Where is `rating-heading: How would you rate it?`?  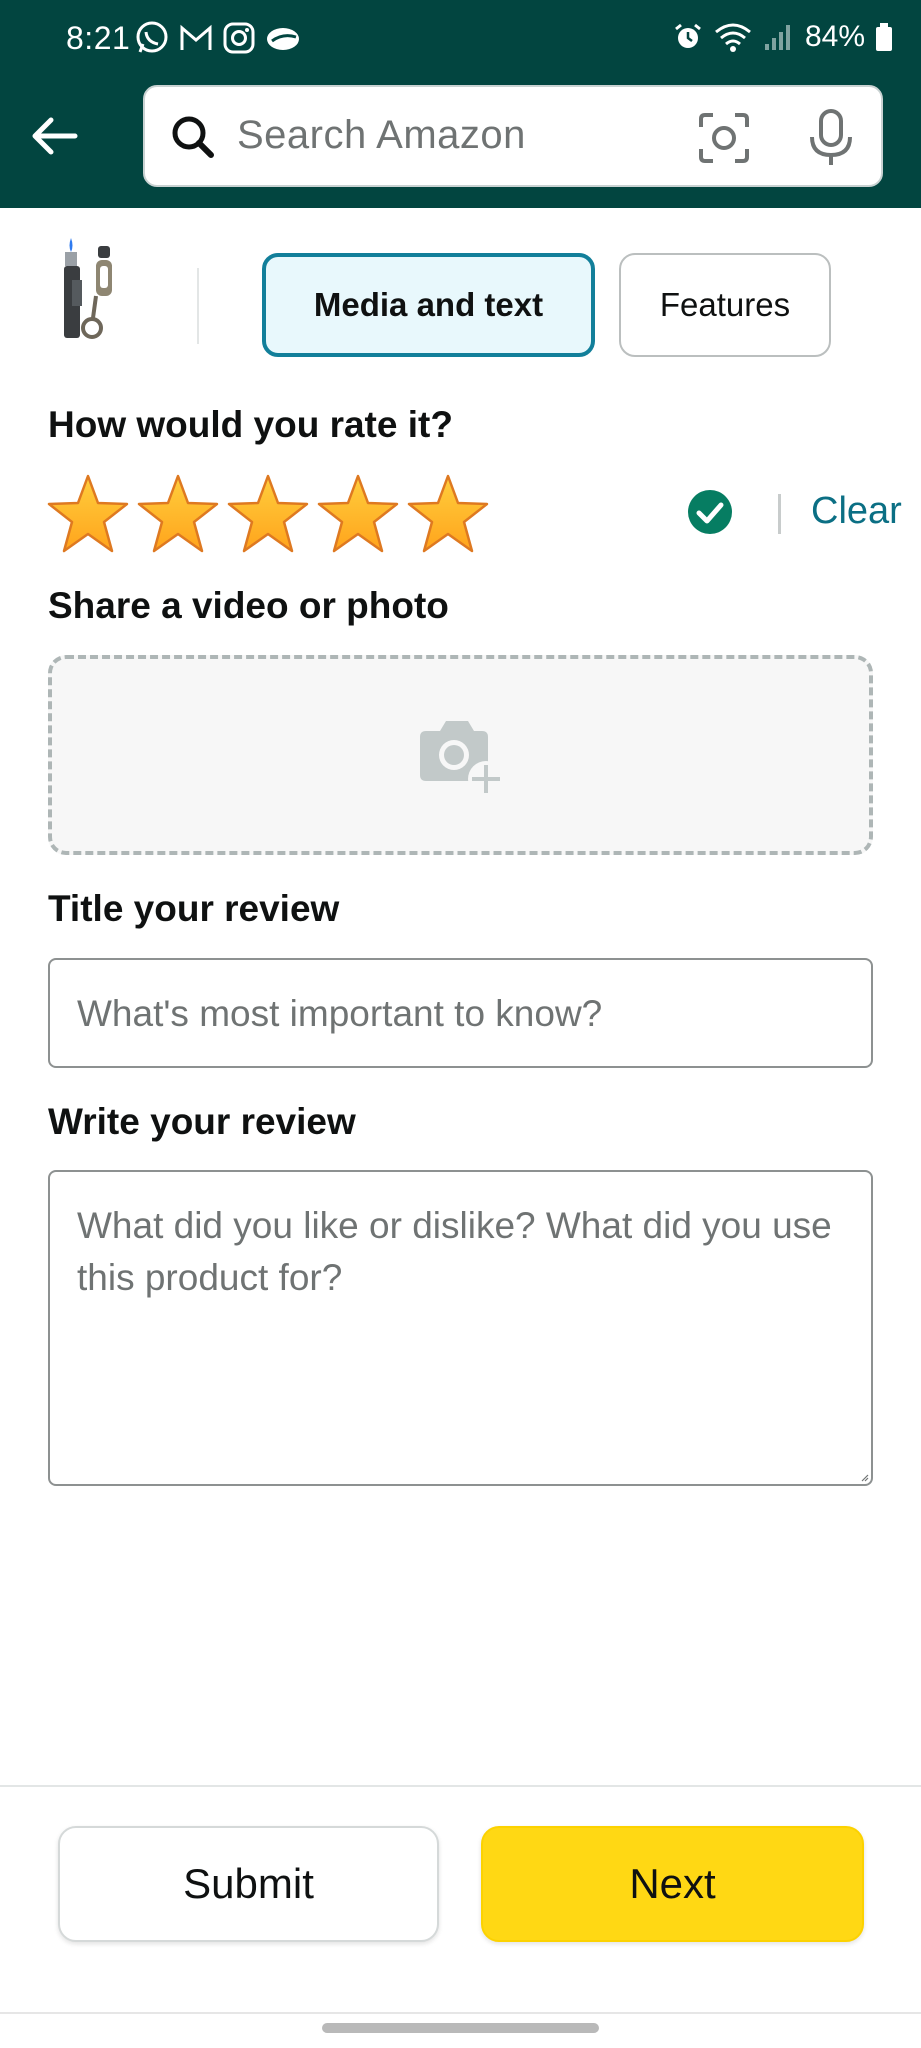
rating-heading: How would you rate it? is located at coordinates (250, 424).